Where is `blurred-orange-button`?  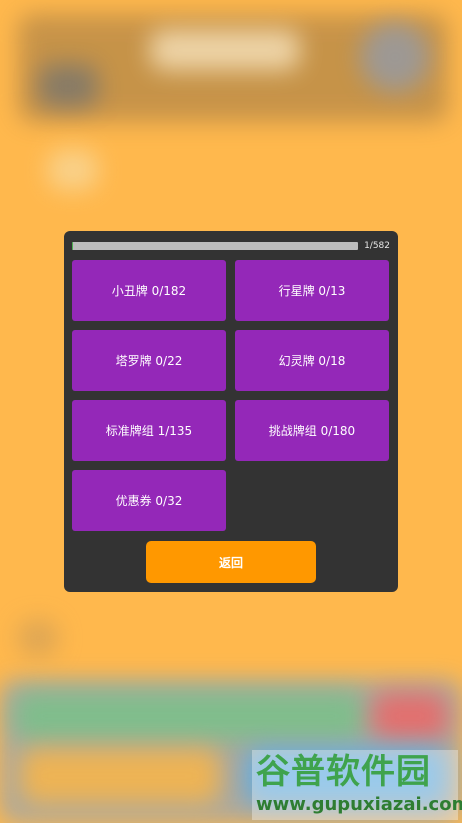
blurred-orange-button is located at coordinates (120, 776).